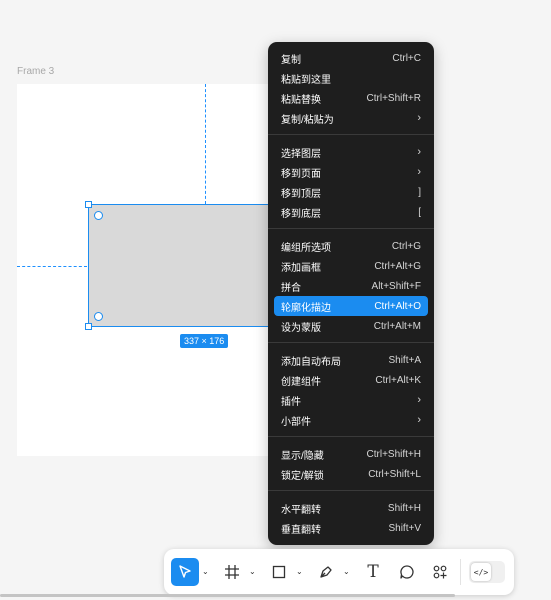 Image resolution: width=551 pixels, height=600 pixels. Describe the element at coordinates (351, 78) in the screenshot. I see `menu-item: 粘贴到这里` at that location.